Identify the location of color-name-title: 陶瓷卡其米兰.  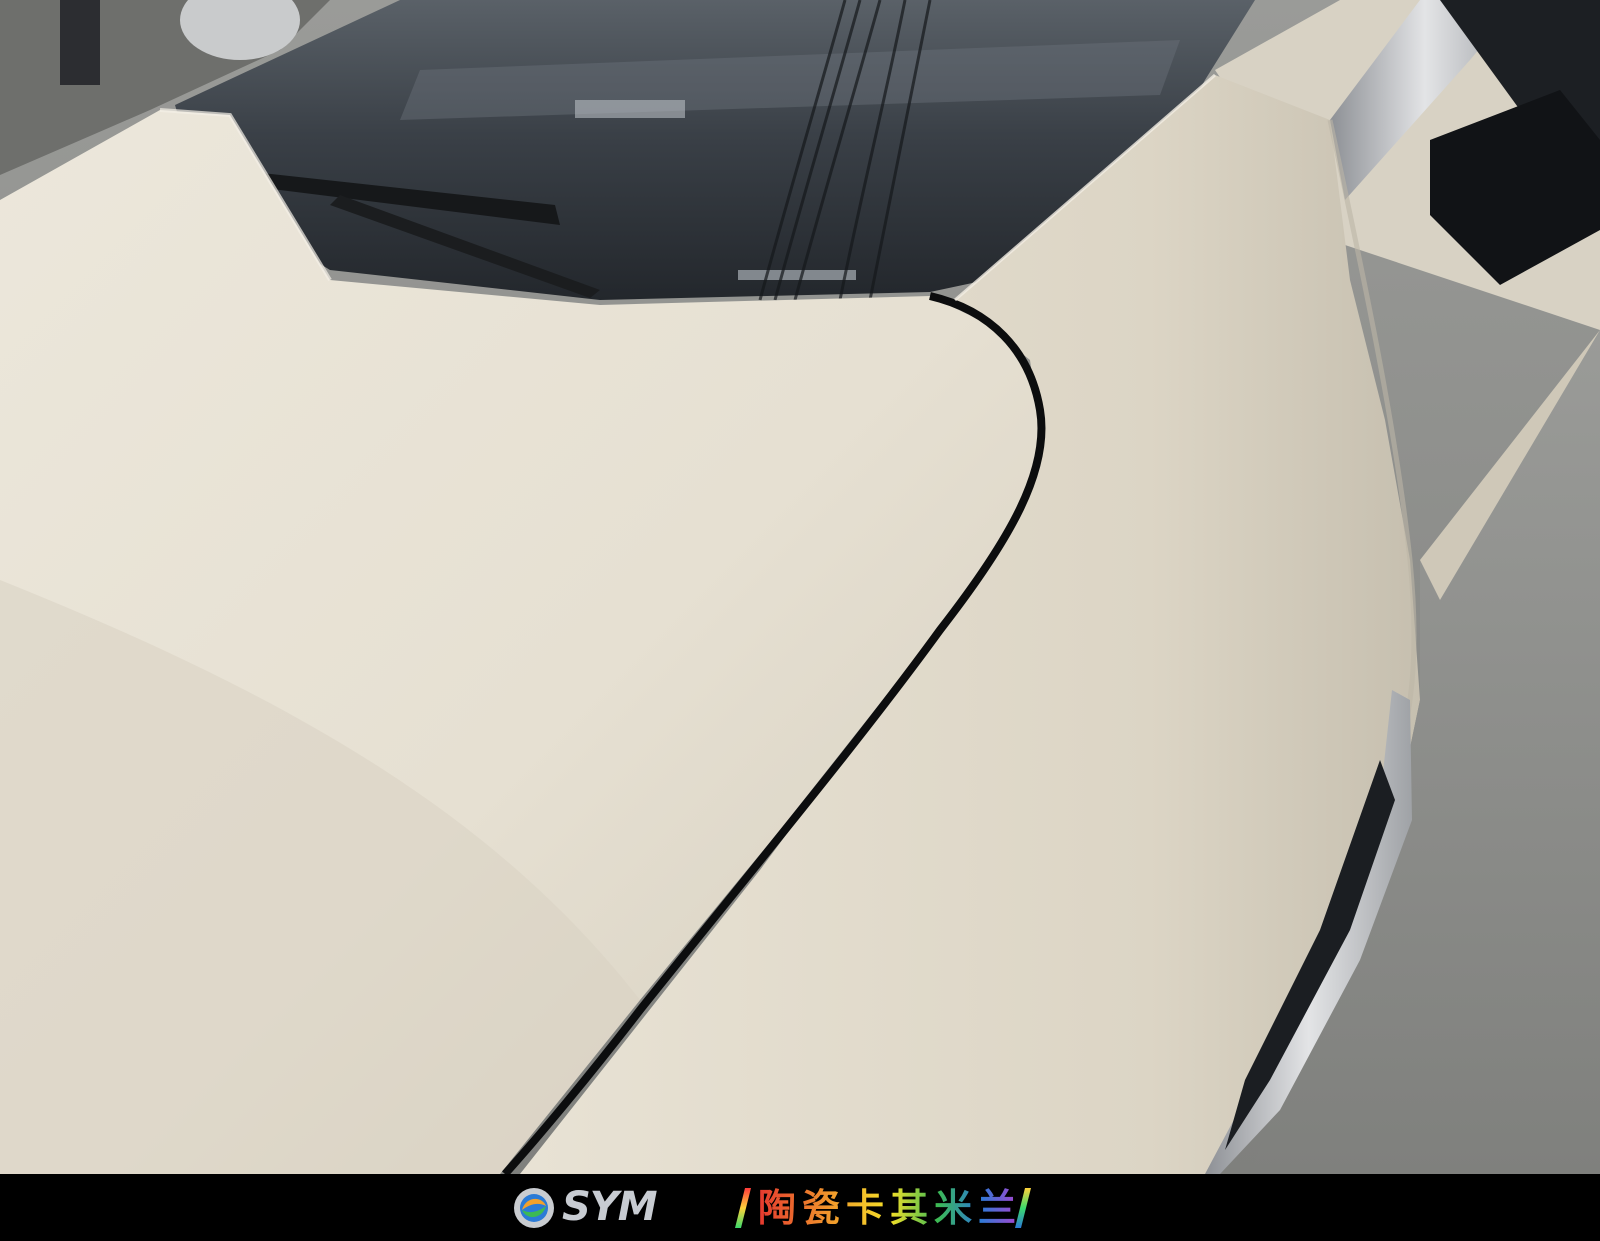
(890, 1208).